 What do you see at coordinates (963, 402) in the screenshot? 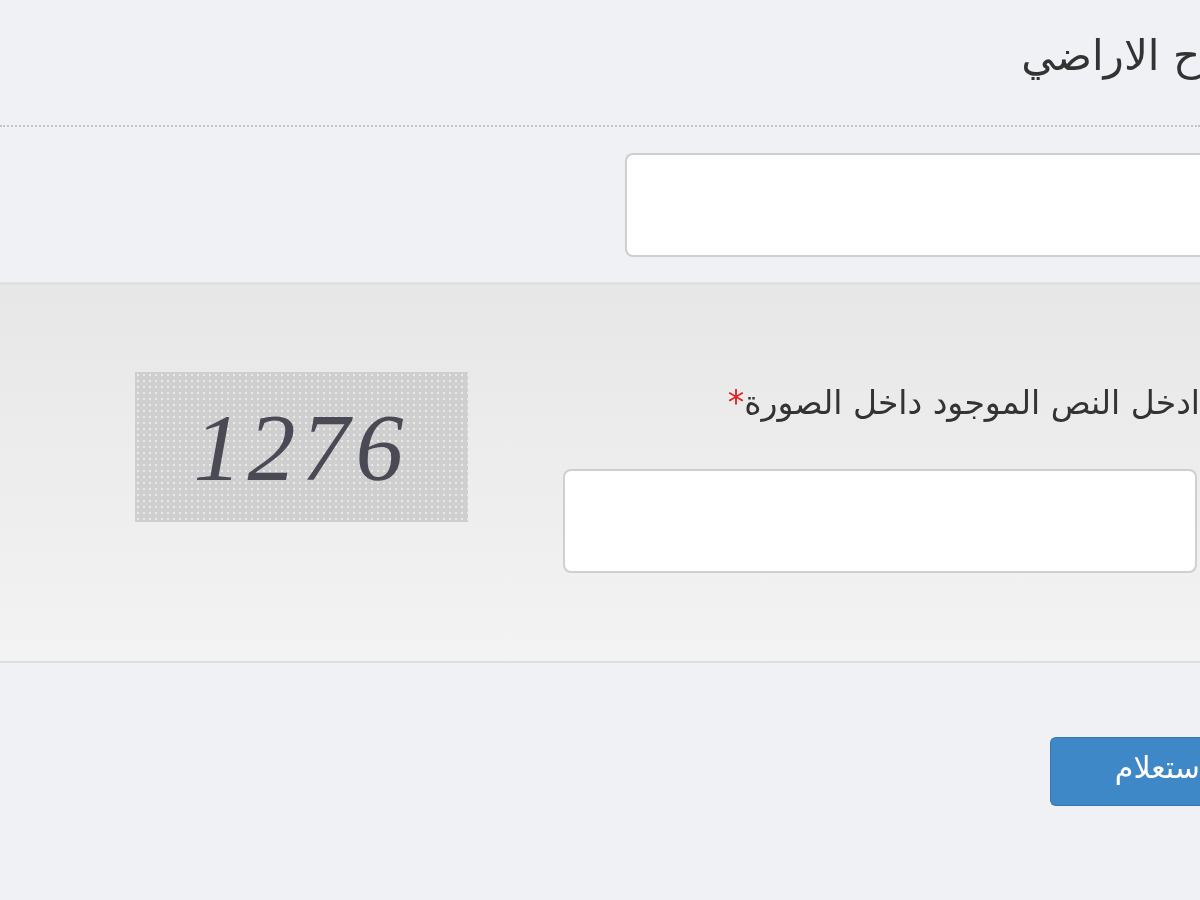
I see `field-label: ادخل النص الموجود داخل الصورة*` at bounding box center [963, 402].